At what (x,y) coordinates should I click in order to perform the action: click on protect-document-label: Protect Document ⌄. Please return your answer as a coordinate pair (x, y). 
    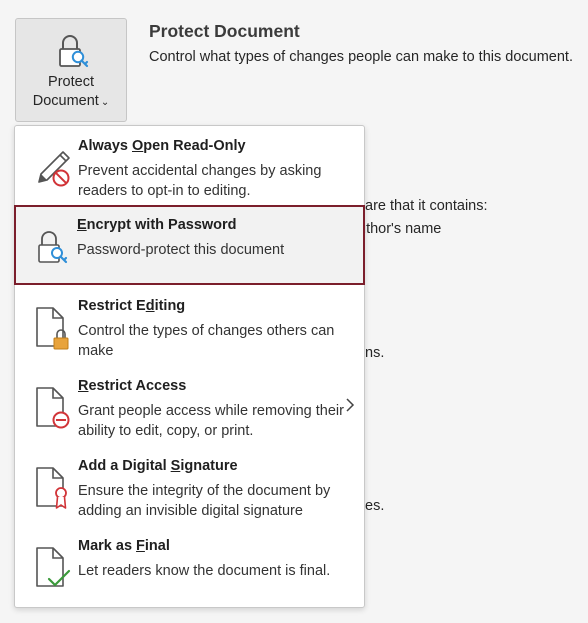
    Looking at the image, I should click on (71, 92).